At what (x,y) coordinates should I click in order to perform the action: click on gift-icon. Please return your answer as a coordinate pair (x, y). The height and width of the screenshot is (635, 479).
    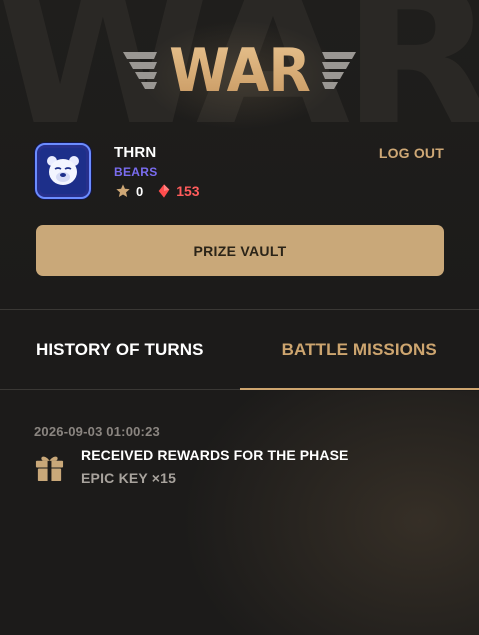
    Looking at the image, I should click on (49, 469).